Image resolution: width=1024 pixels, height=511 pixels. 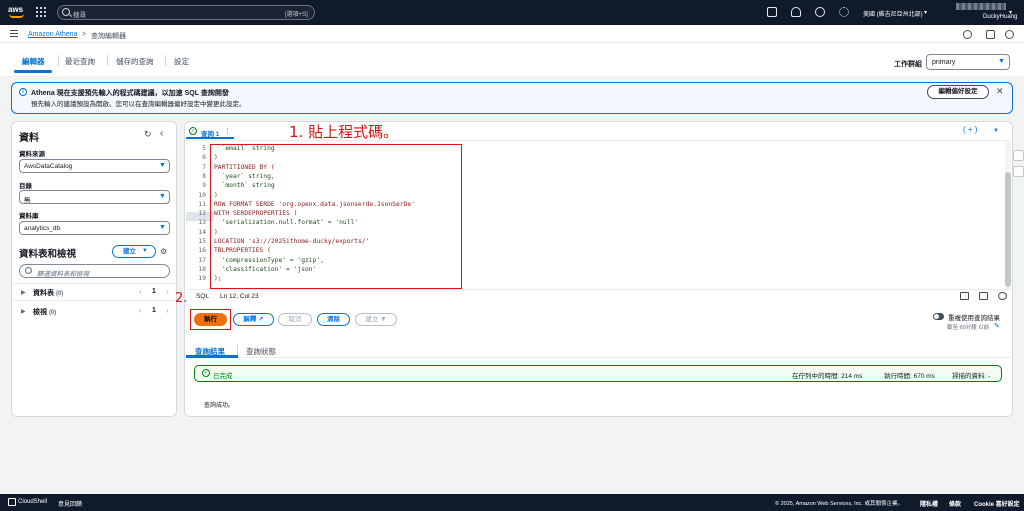 I want to click on gear-icon: ⚙, so click(x=163, y=251).